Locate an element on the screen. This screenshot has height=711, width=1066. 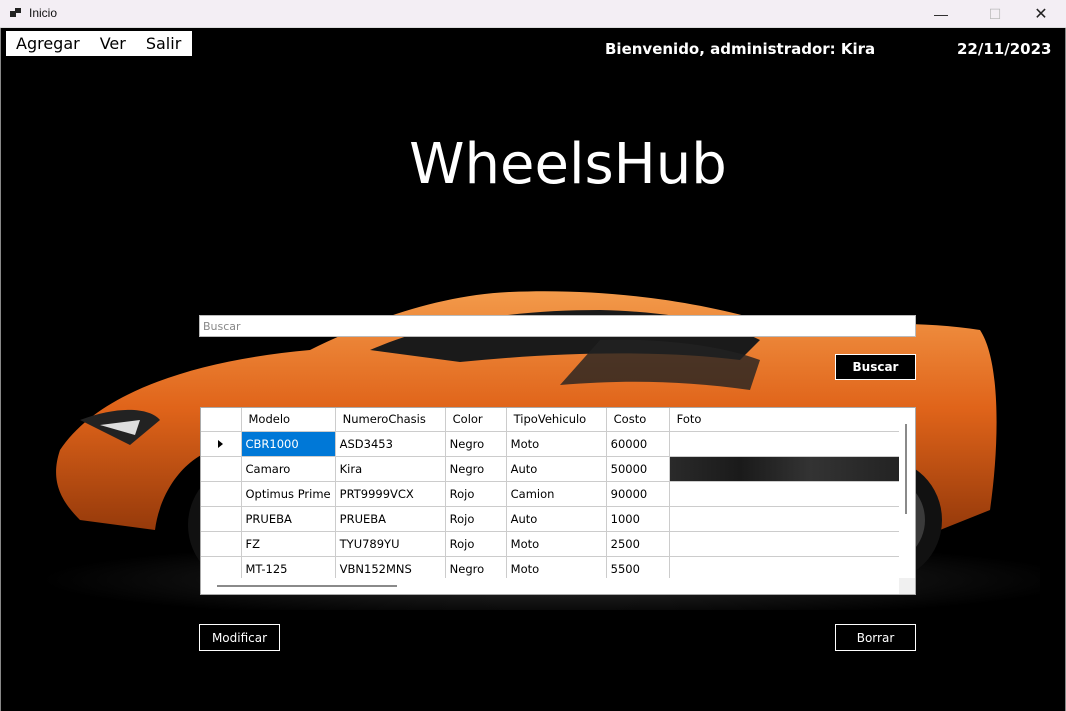
menu-ver: Ver is located at coordinates (113, 43).